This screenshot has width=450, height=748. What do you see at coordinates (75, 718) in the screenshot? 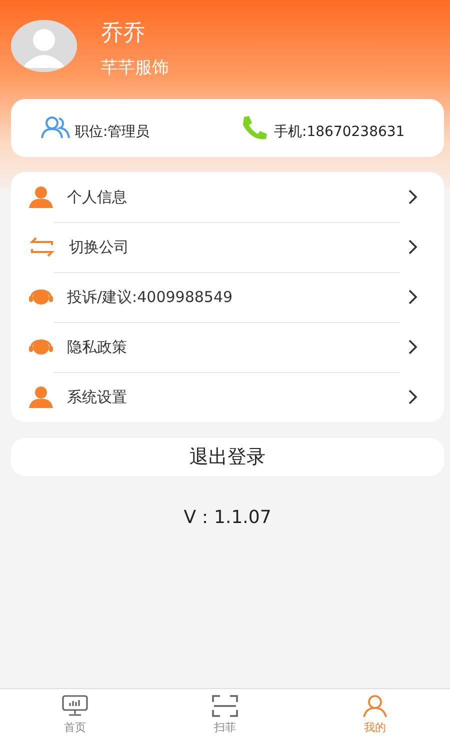
I see `tab: 首页` at bounding box center [75, 718].